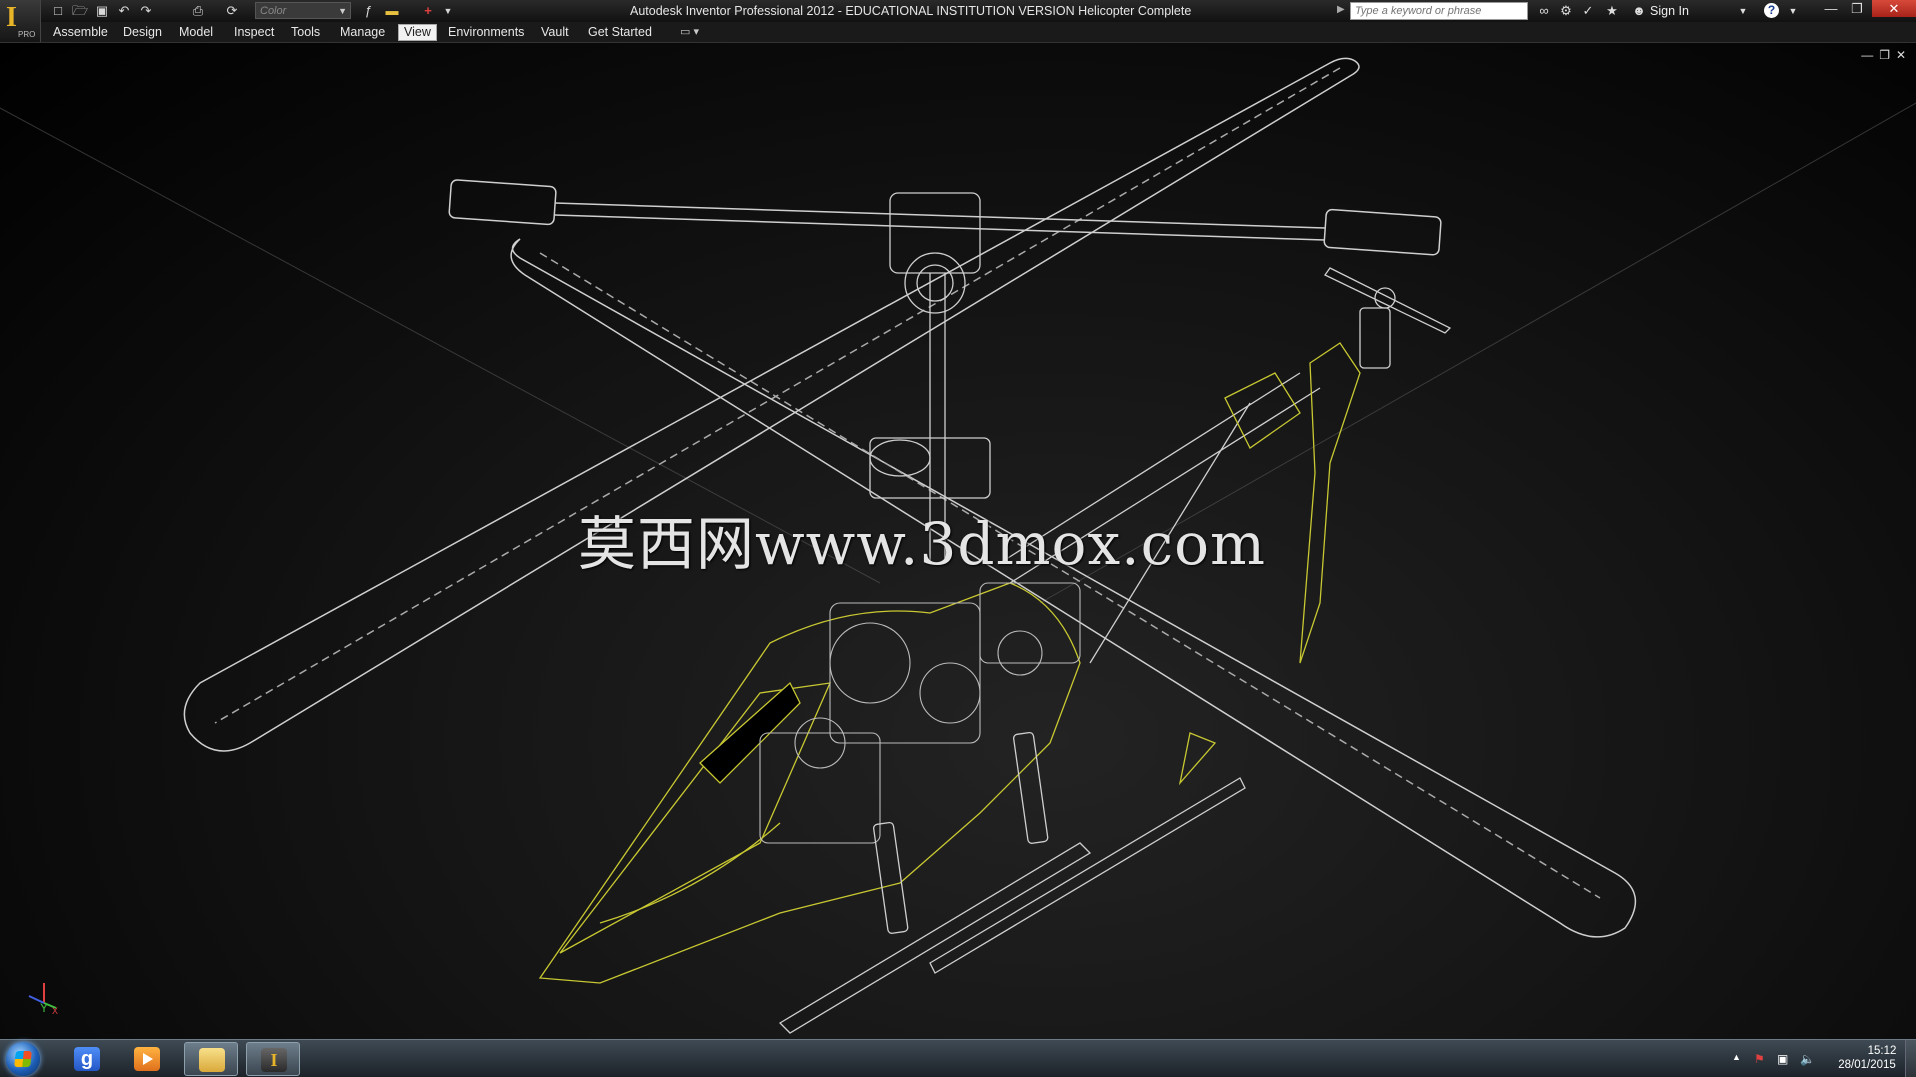  I want to click on application-menu-button: I PRO, so click(20, 21).